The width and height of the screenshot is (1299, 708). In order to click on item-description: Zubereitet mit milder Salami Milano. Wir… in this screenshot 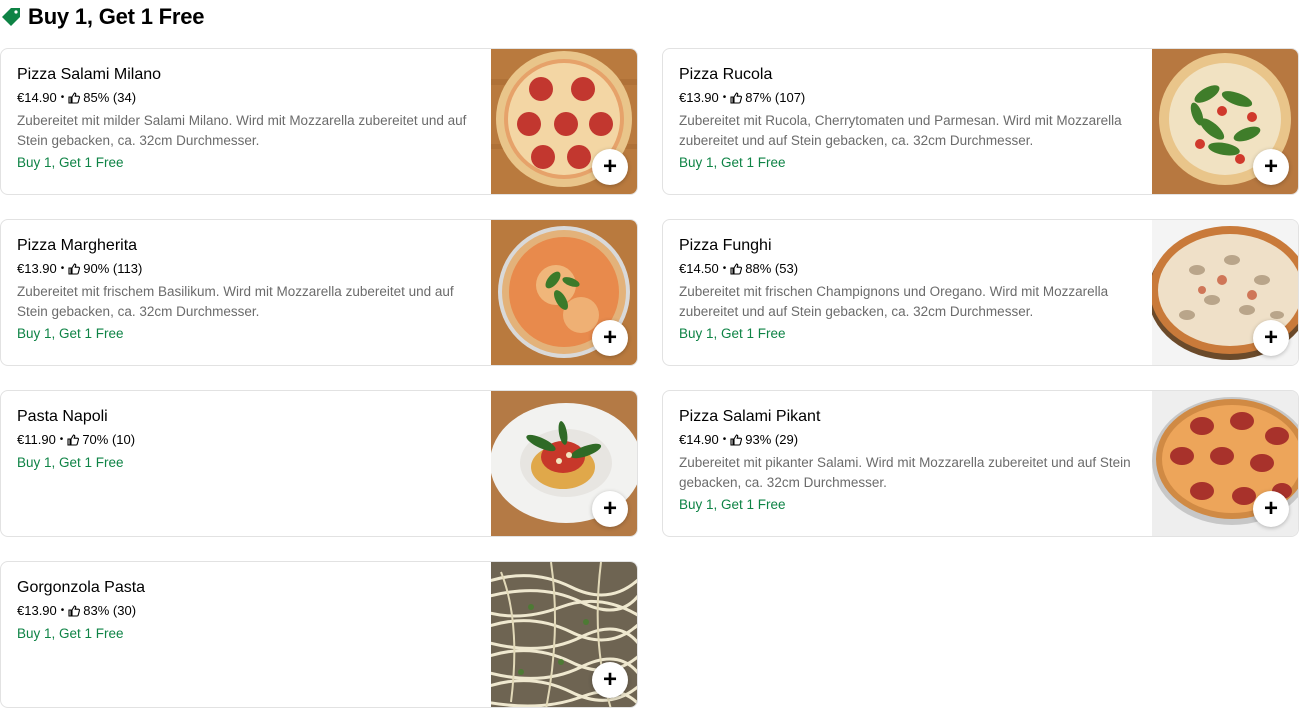, I will do `click(242, 130)`.